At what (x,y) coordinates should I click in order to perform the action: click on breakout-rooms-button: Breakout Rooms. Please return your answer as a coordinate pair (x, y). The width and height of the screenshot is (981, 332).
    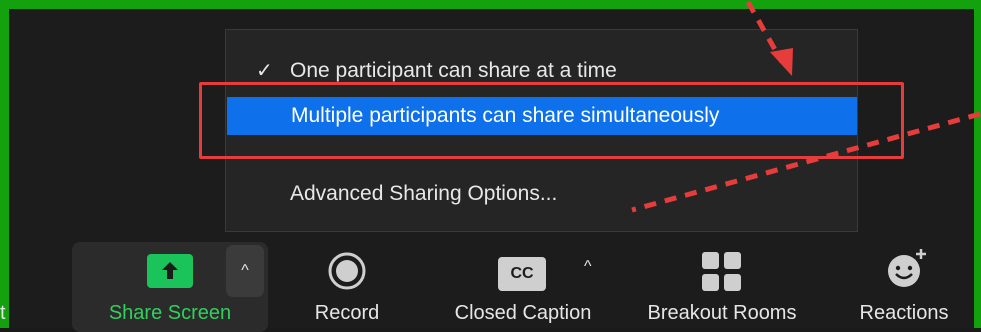
    Looking at the image, I should click on (722, 284).